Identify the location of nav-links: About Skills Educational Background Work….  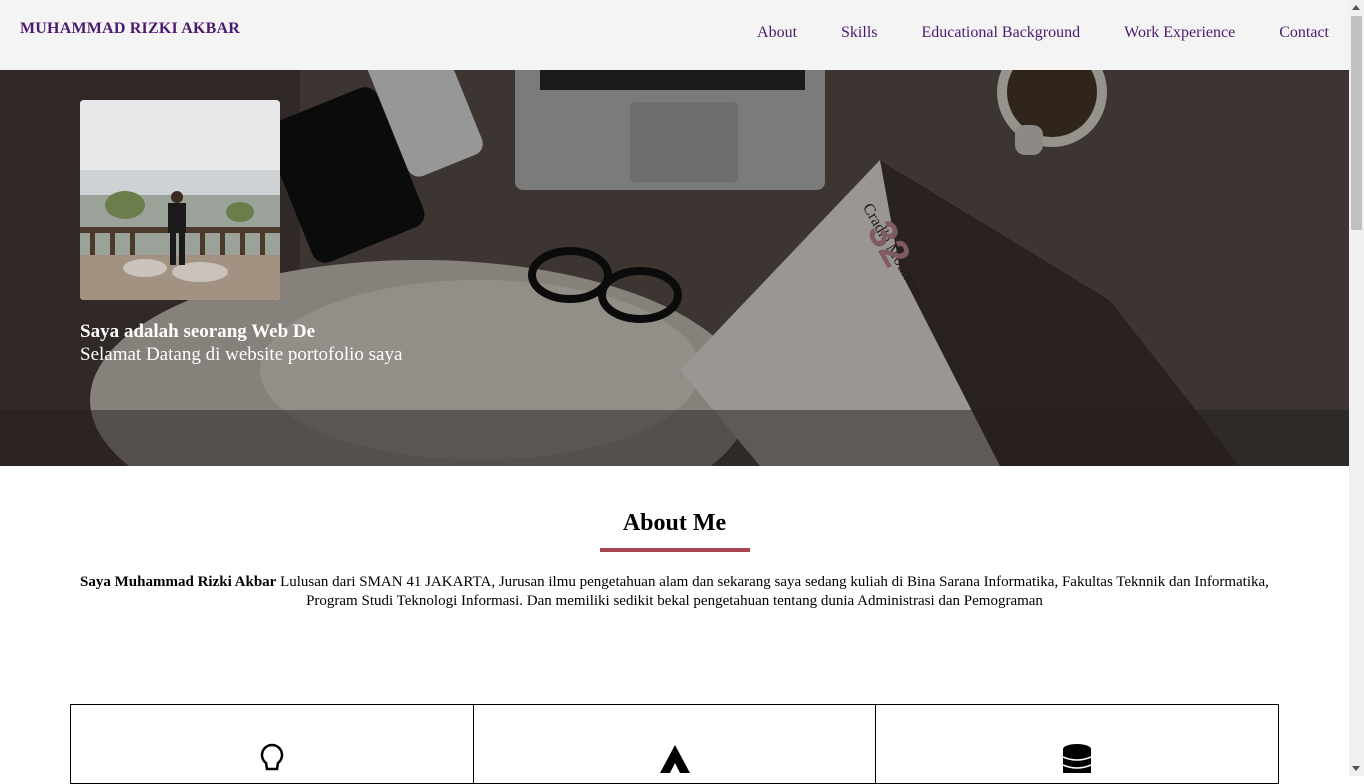
(1043, 33).